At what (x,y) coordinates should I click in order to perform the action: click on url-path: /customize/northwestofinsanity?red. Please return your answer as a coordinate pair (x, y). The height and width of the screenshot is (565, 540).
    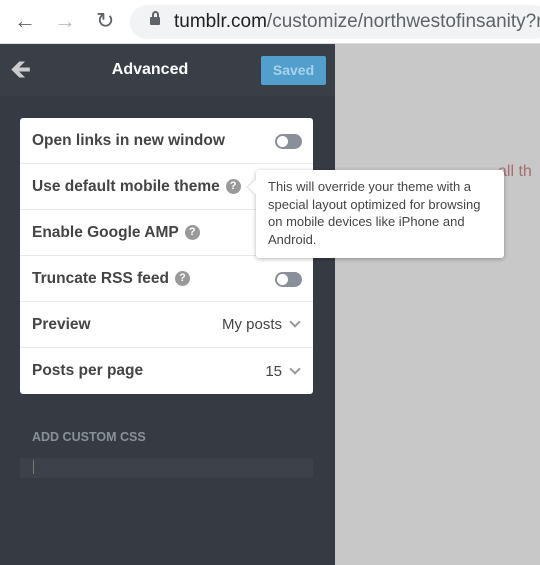
    Looking at the image, I should click on (403, 21).